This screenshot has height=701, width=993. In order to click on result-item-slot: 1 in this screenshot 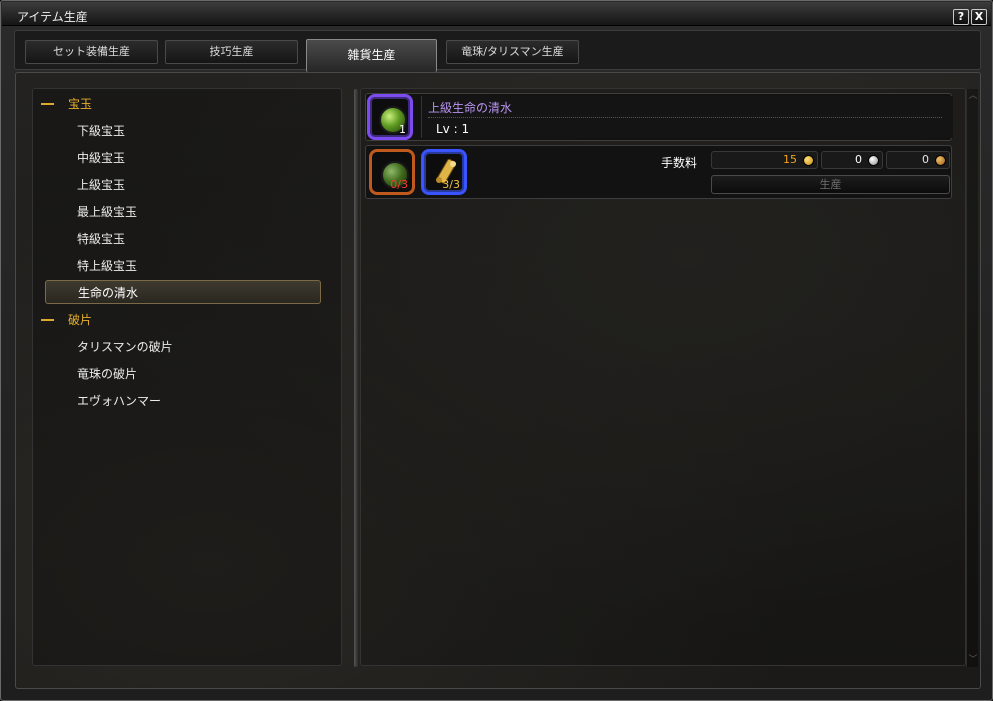, I will do `click(390, 117)`.